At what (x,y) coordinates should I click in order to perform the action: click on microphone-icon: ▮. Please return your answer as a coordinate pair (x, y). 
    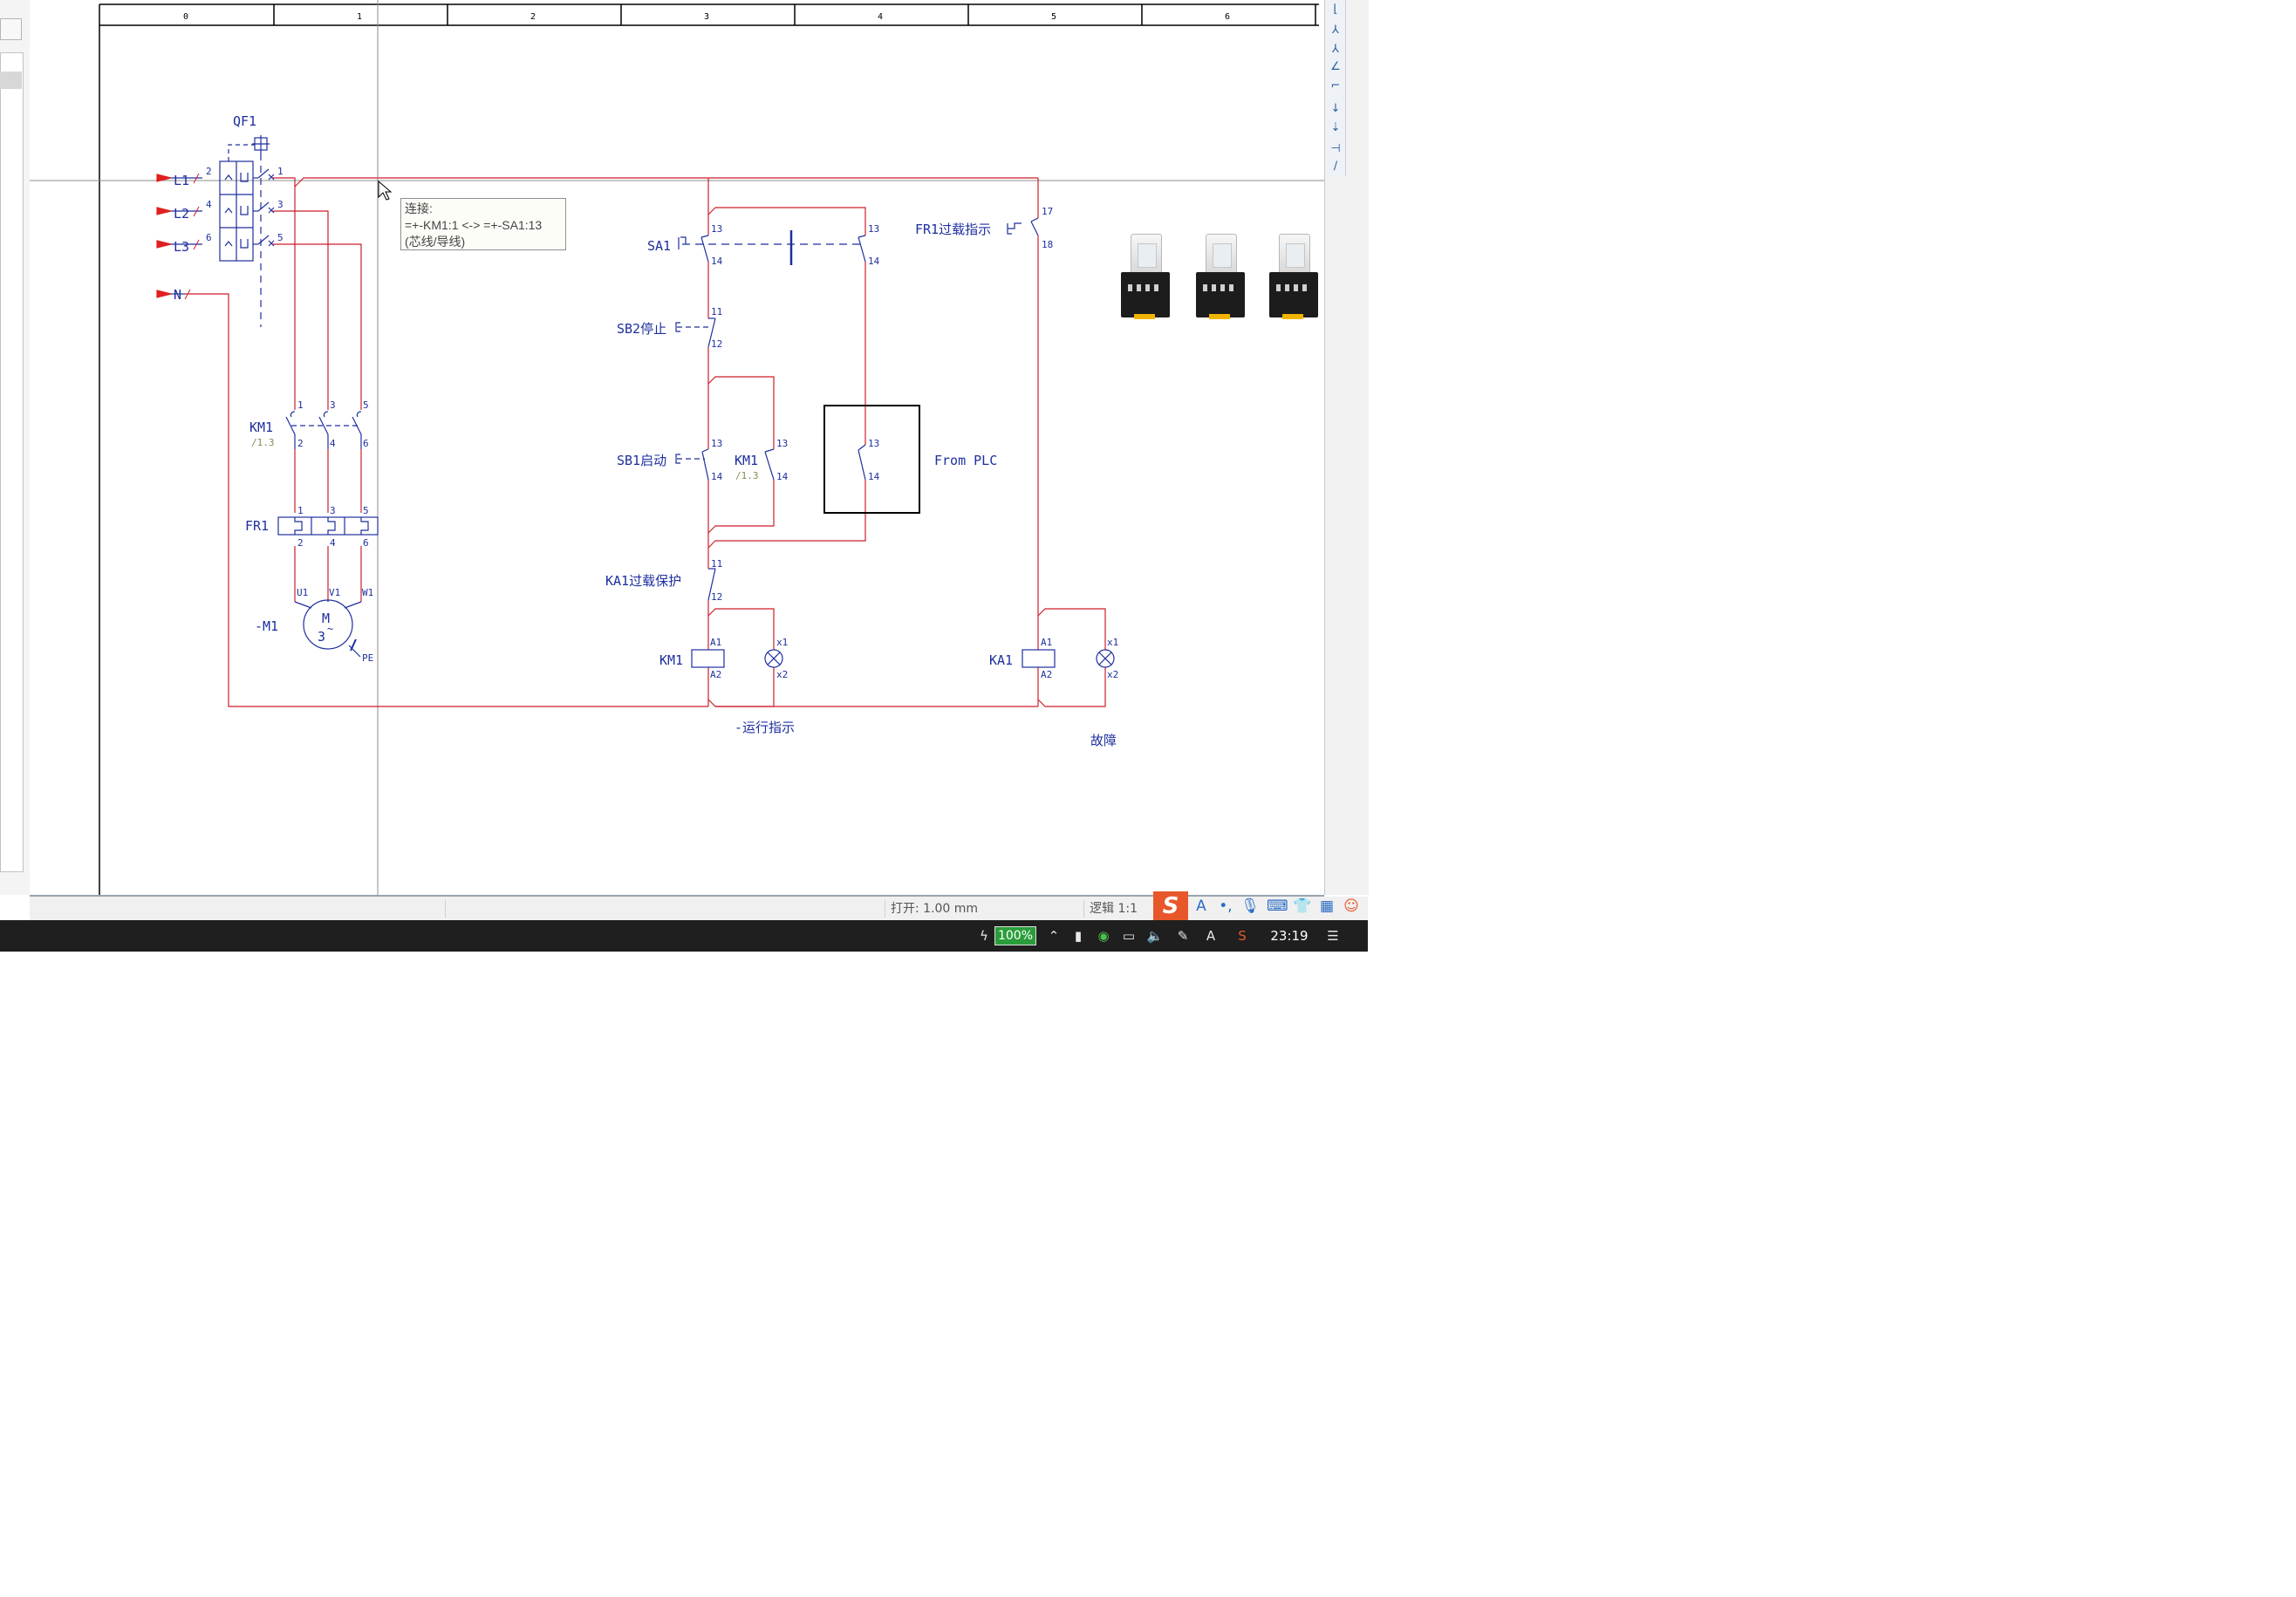
    Looking at the image, I should click on (1078, 936).